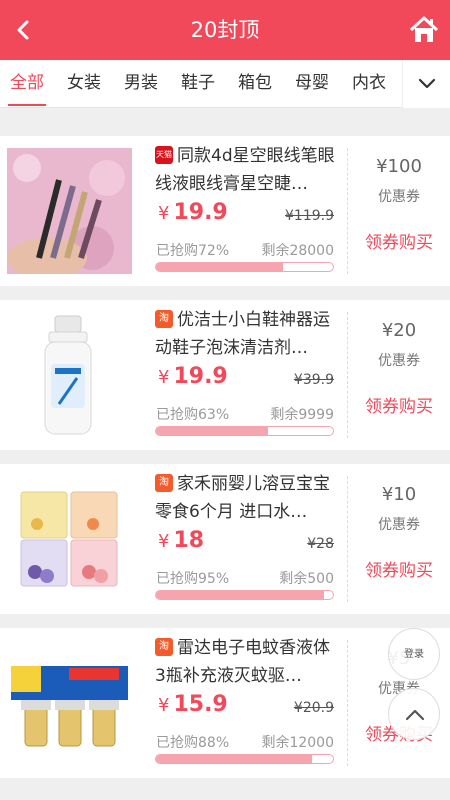 This screenshot has width=450, height=800. What do you see at coordinates (309, 216) in the screenshot?
I see `original-price: ¥119.9` at bounding box center [309, 216].